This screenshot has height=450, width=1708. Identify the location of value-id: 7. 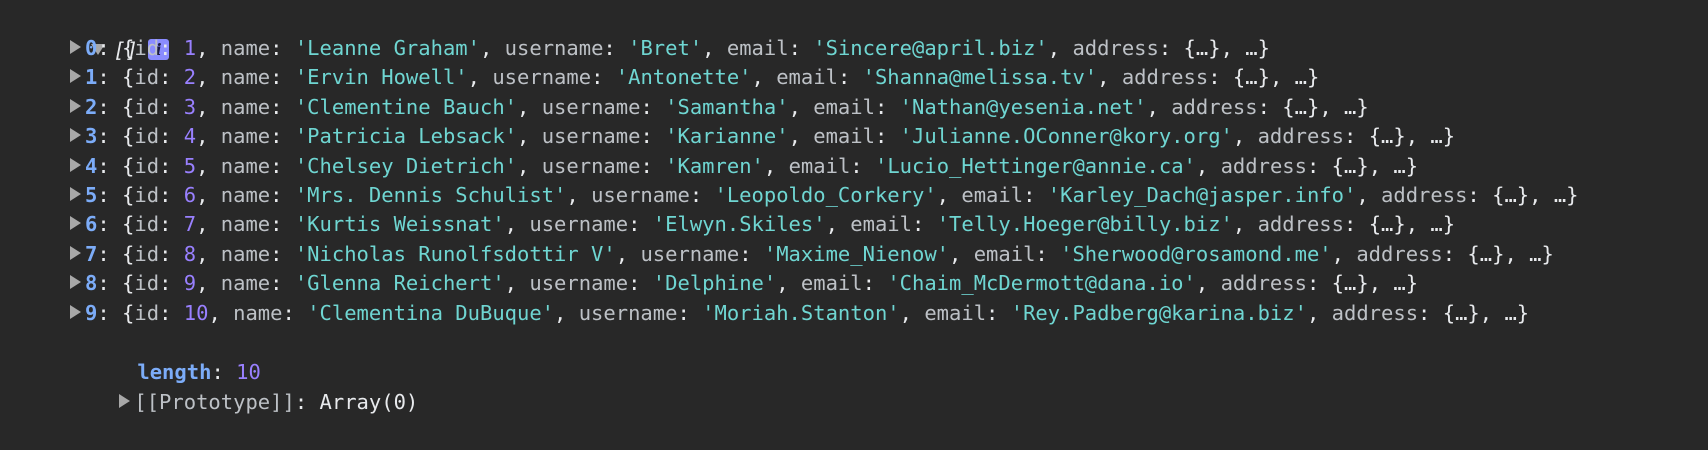
(190, 224).